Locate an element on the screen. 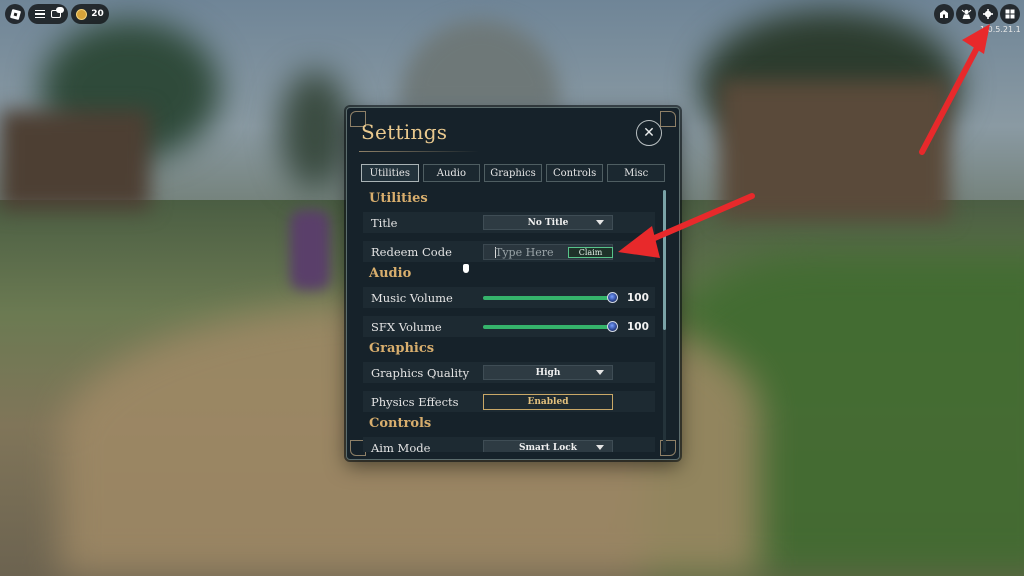 The width and height of the screenshot is (1024, 576). redeem-code-label: Redeem Code is located at coordinates (411, 251).